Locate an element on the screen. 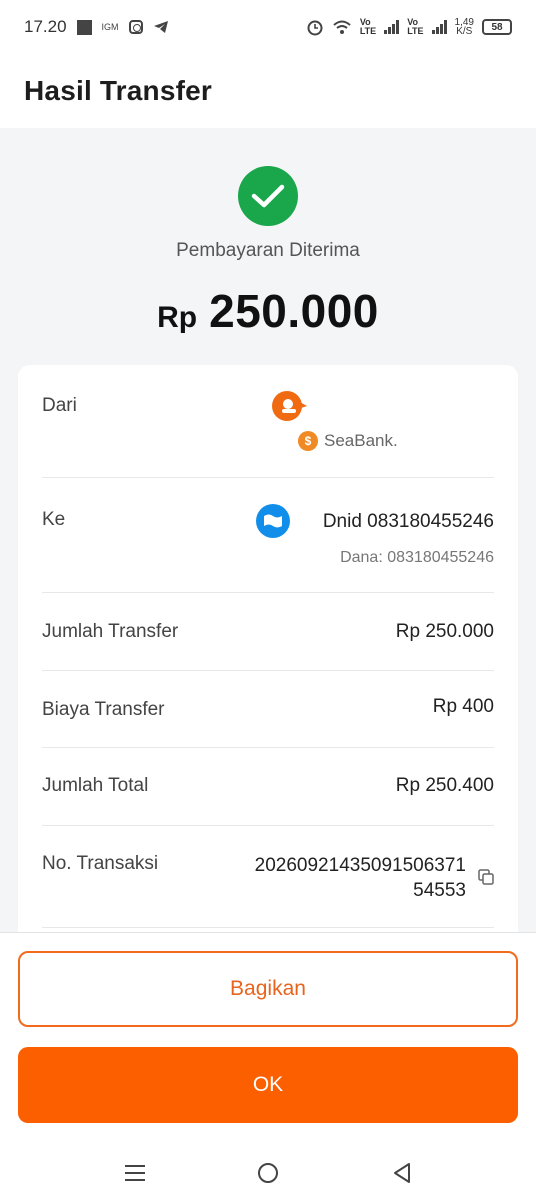 The width and height of the screenshot is (536, 1200). back-icon is located at coordinates (402, 1173).